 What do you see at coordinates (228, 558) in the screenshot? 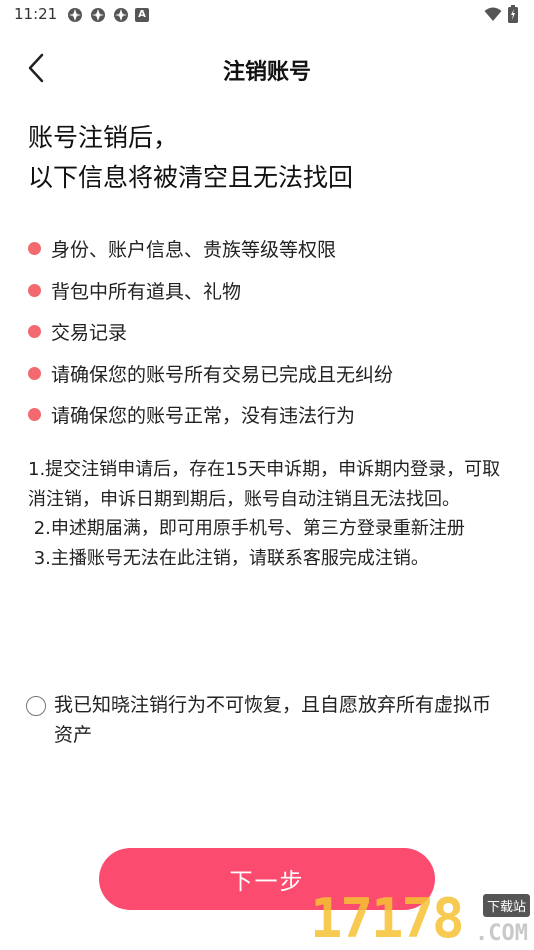
I see `note-3: 3.主播账号无法在此注销，请联系客服完成注销。` at bounding box center [228, 558].